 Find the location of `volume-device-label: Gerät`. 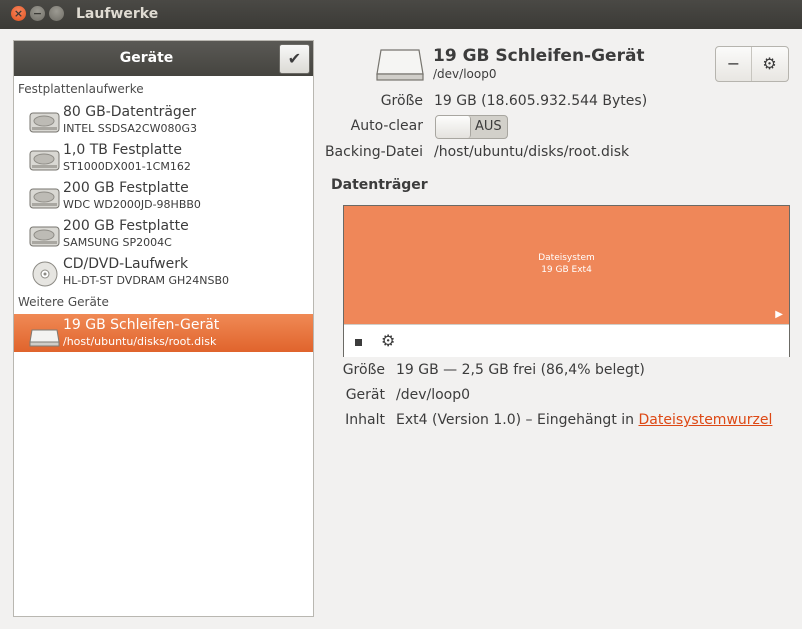

volume-device-label: Gerät is located at coordinates (365, 395).